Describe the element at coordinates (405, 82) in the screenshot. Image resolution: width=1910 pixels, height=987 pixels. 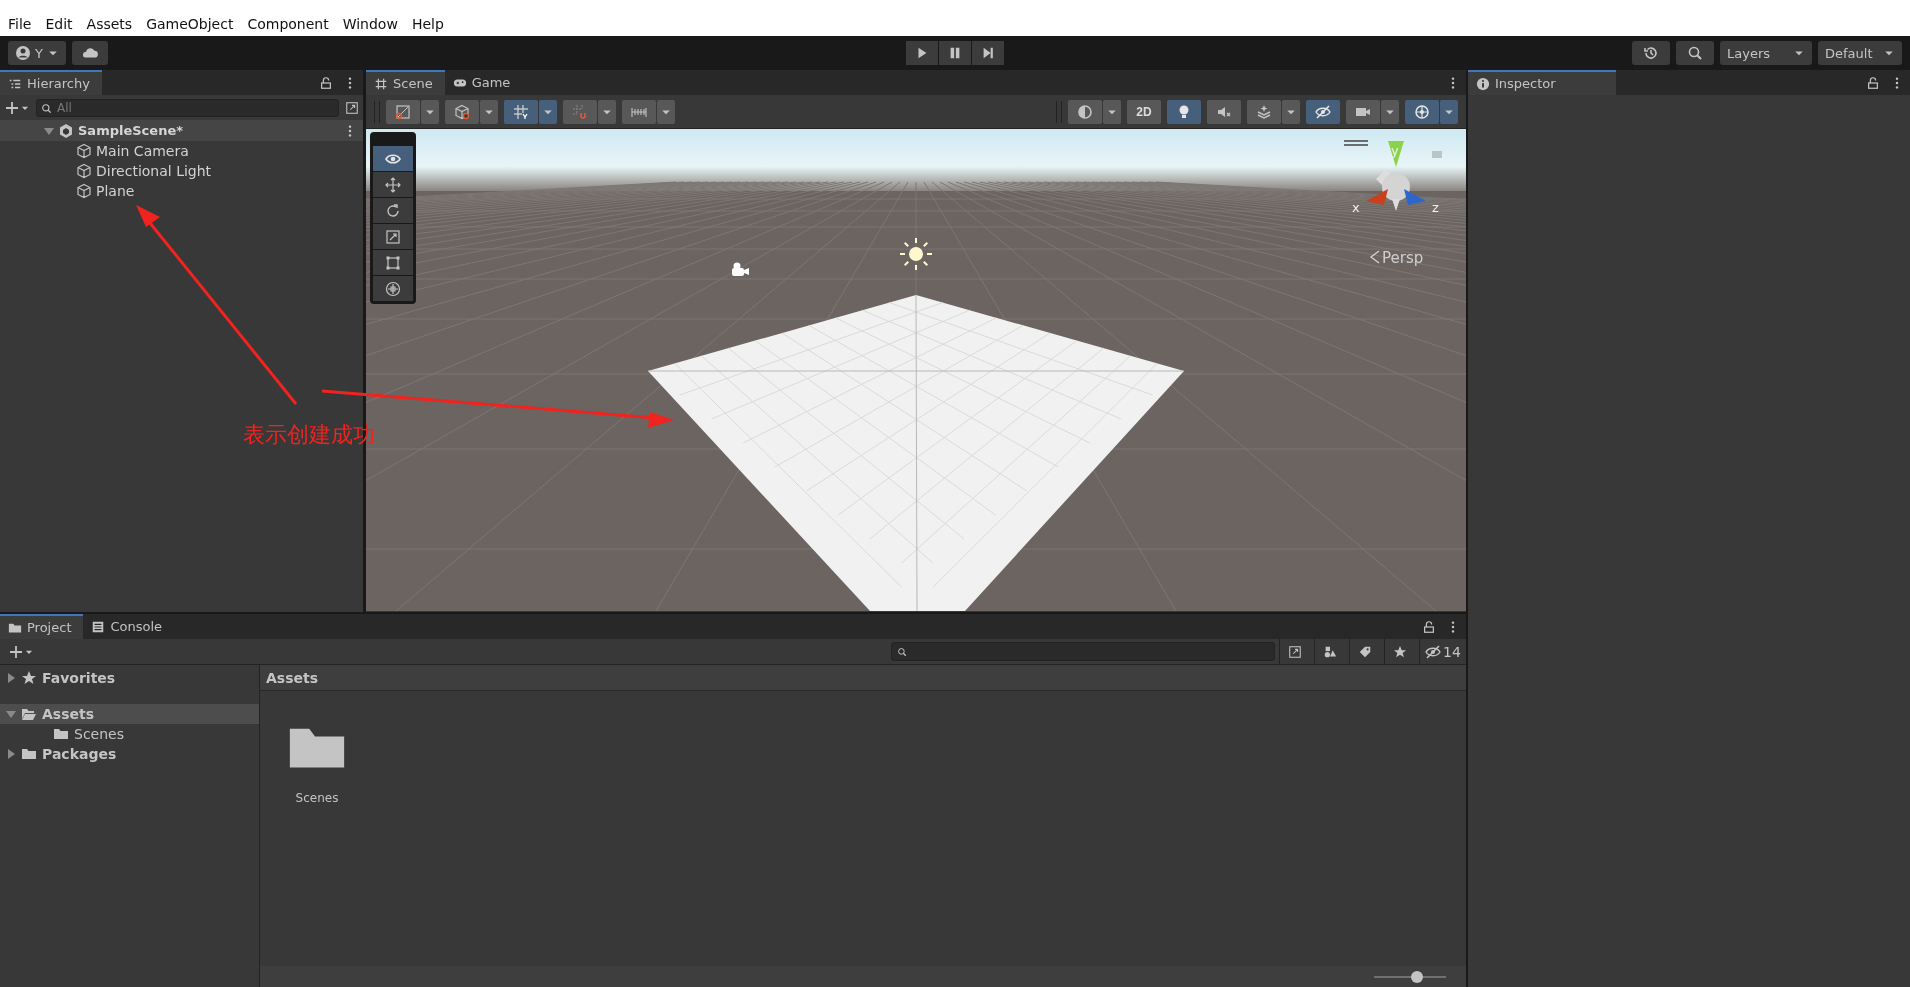
I see `view-tab: Scene` at that location.